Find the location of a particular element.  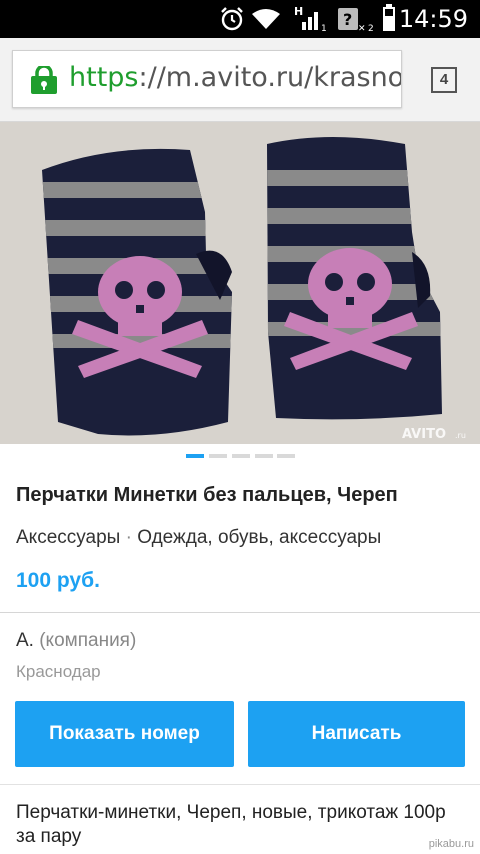

address-bar: https://m.avito.ru/krasnodar is located at coordinates (207, 79).